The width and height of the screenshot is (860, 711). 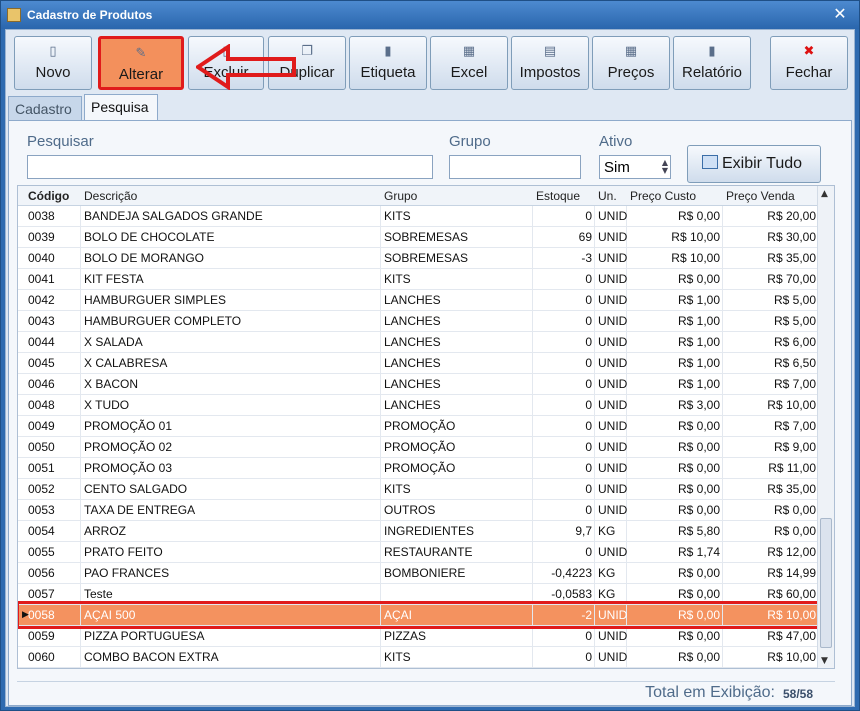 I want to click on table-cell: 0, so click(x=588, y=279).